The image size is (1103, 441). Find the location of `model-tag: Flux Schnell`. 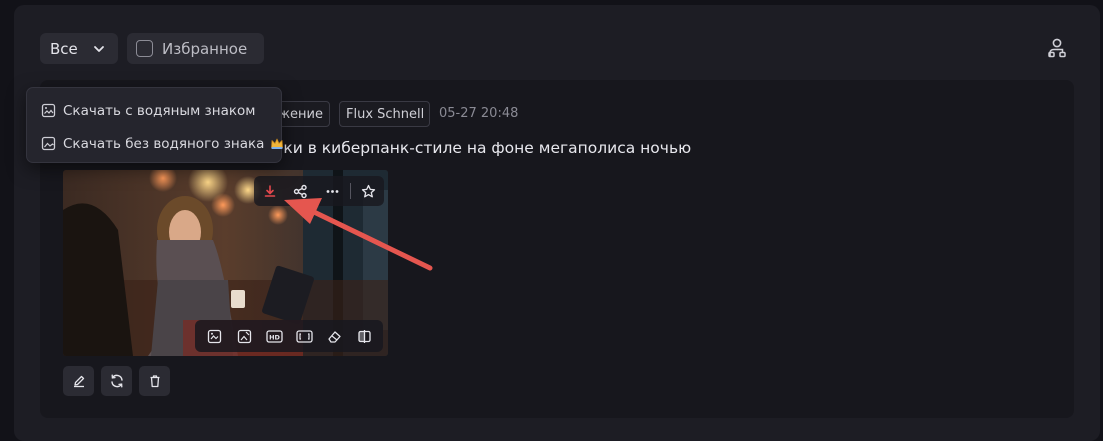

model-tag: Flux Schnell is located at coordinates (384, 114).